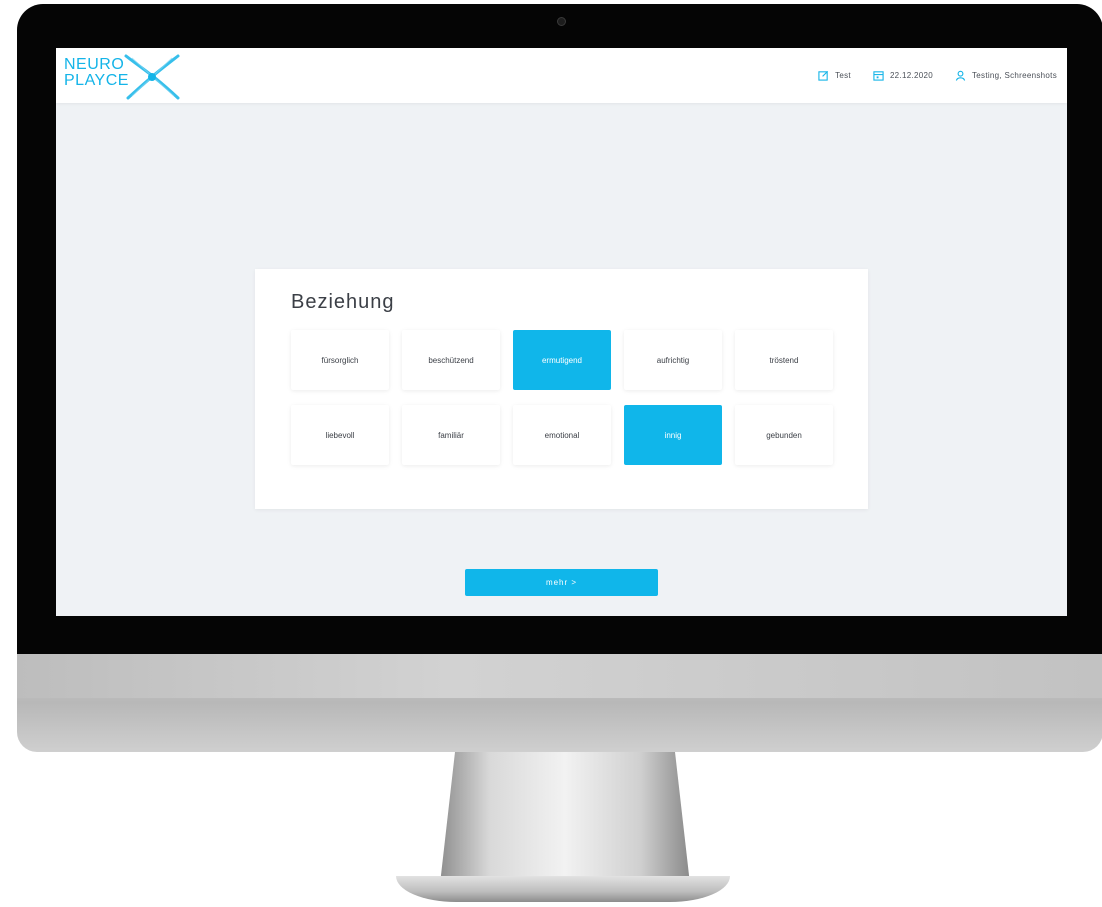  What do you see at coordinates (562, 360) in the screenshot?
I see `option-ermutigend: ermutigend` at bounding box center [562, 360].